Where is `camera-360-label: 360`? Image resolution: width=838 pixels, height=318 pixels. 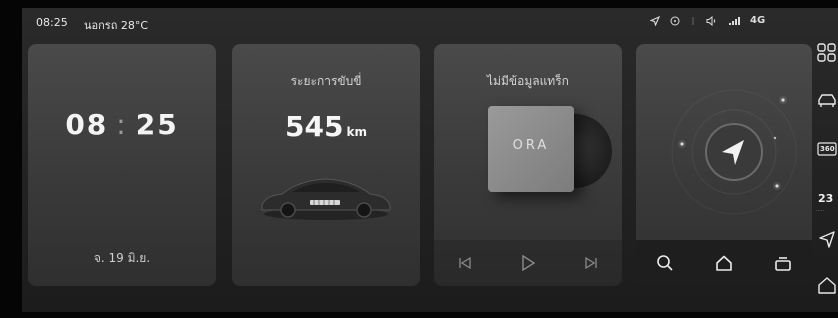
camera-360-label: 360 is located at coordinates (827, 149).